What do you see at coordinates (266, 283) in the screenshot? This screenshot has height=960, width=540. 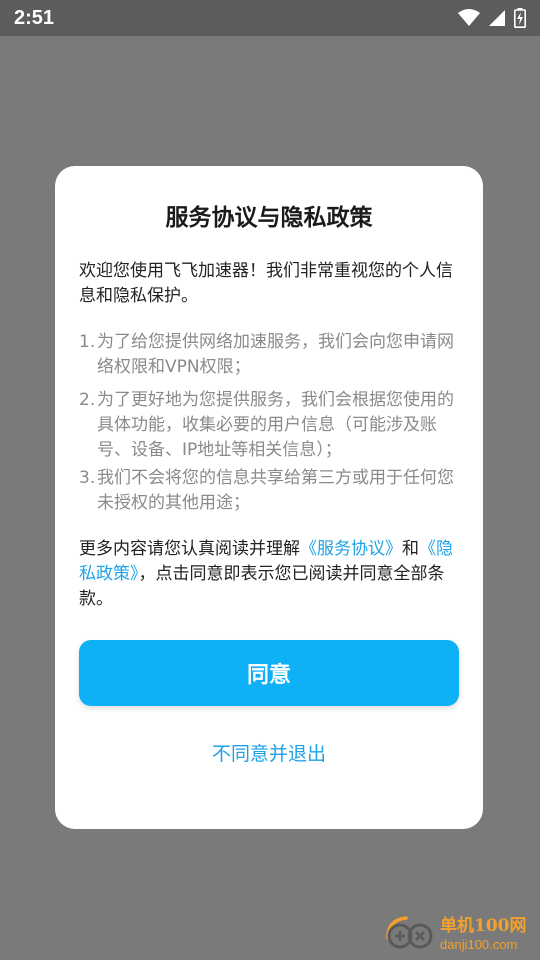 I see `dialog-intro: 欢迎您使用飞飞加速器！我们非常重视您的个人信息和隐私保护。` at bounding box center [266, 283].